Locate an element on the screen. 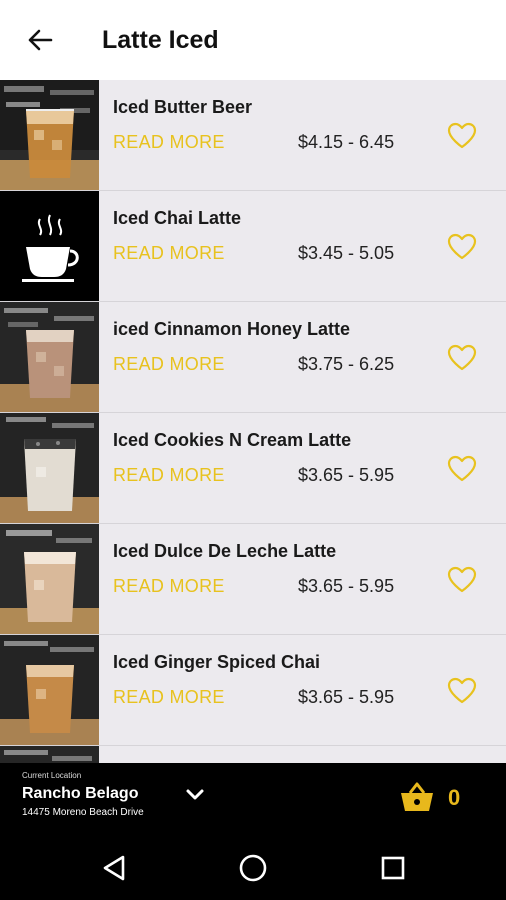 The width and height of the screenshot is (506, 900). circle-home-icon is located at coordinates (253, 868).